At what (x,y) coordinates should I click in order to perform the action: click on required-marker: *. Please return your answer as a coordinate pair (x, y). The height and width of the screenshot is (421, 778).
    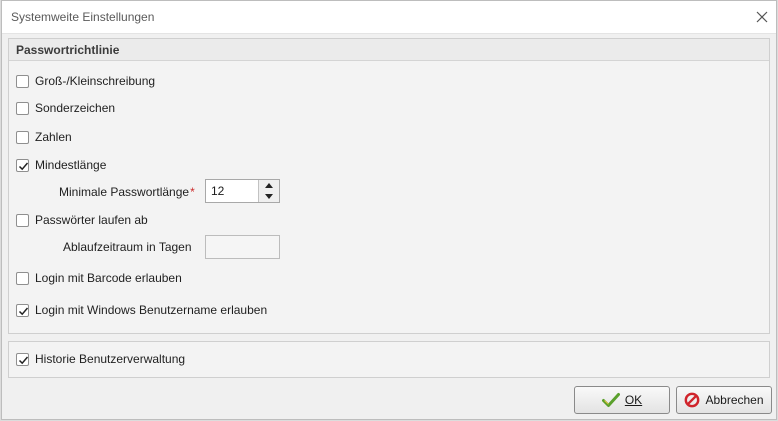
    Looking at the image, I should click on (192, 192).